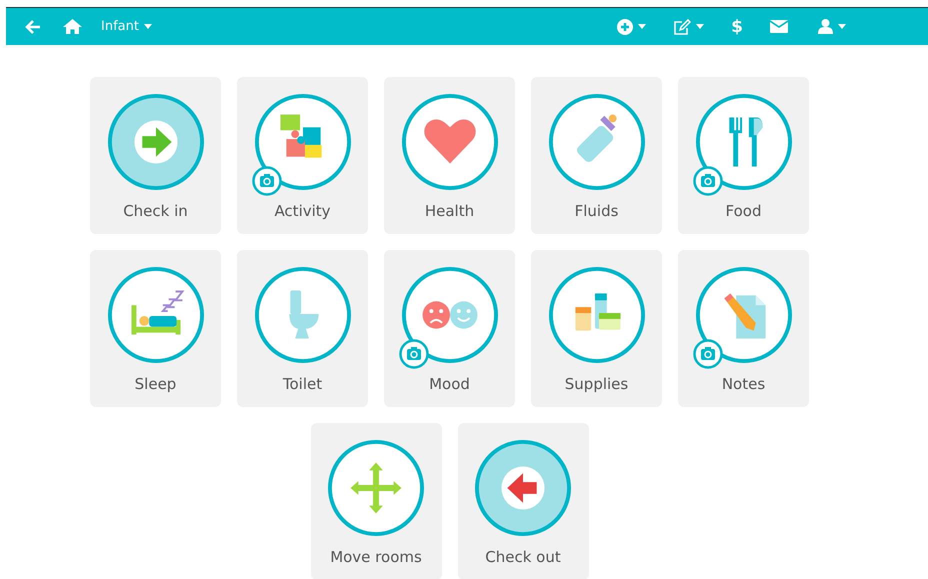 Image resolution: width=928 pixels, height=579 pixels. What do you see at coordinates (376, 501) in the screenshot?
I see `tile-button: Move rooms` at bounding box center [376, 501].